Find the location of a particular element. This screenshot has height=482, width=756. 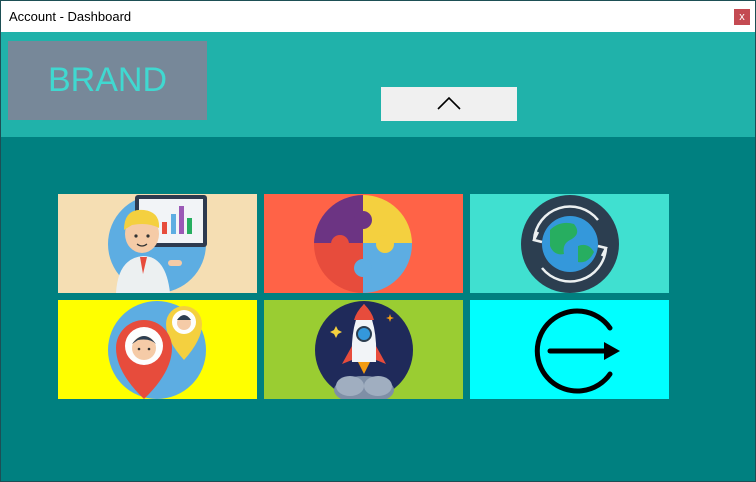

tile-location is located at coordinates (157, 349).